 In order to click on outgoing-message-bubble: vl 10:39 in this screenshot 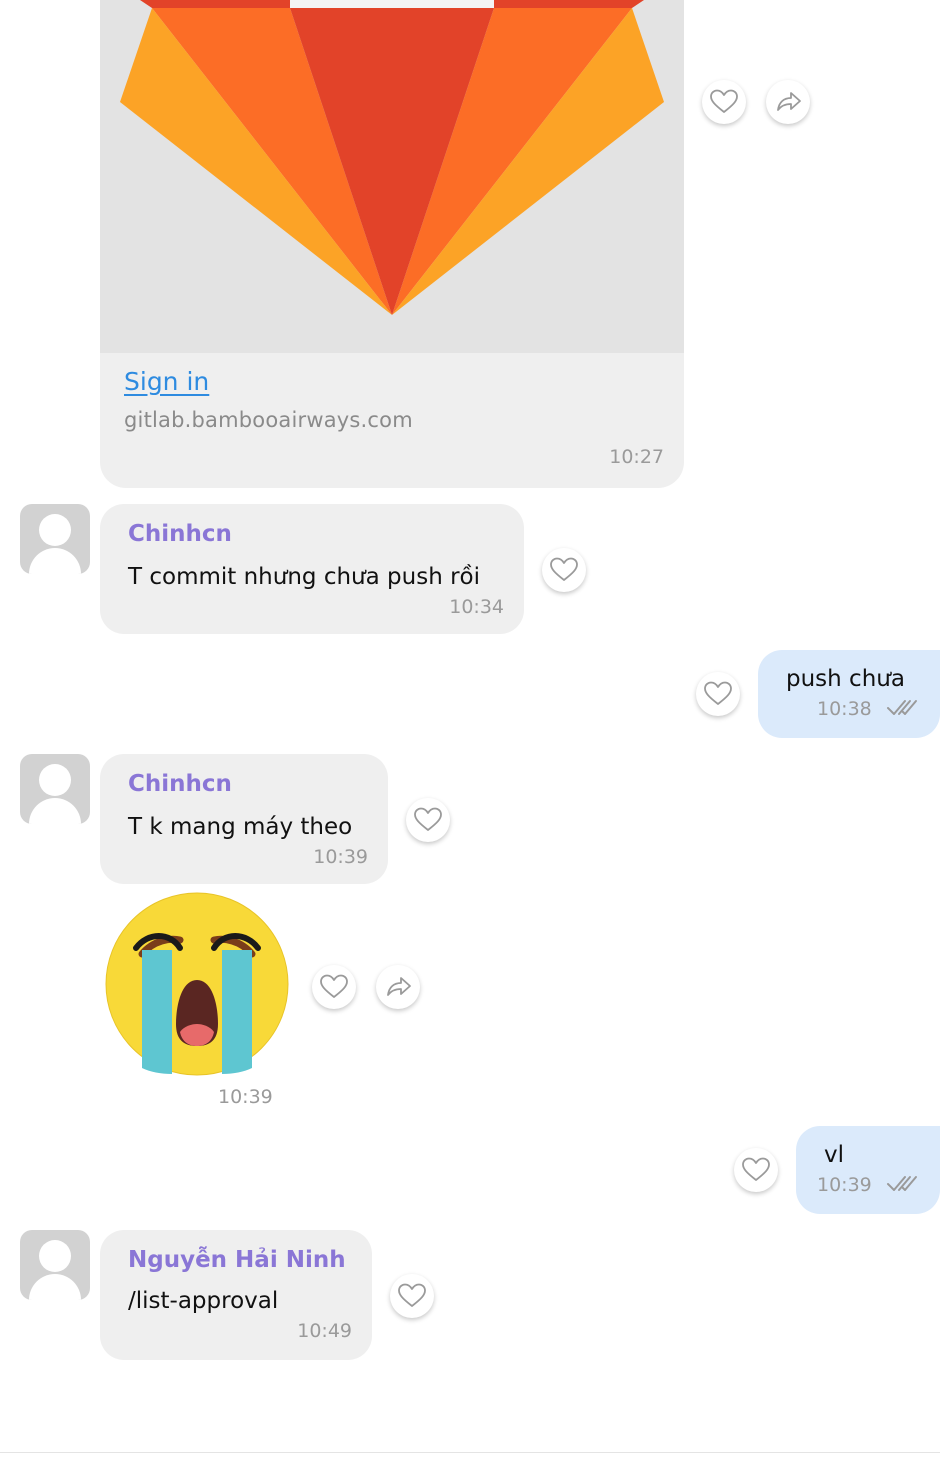, I will do `click(868, 1170)`.